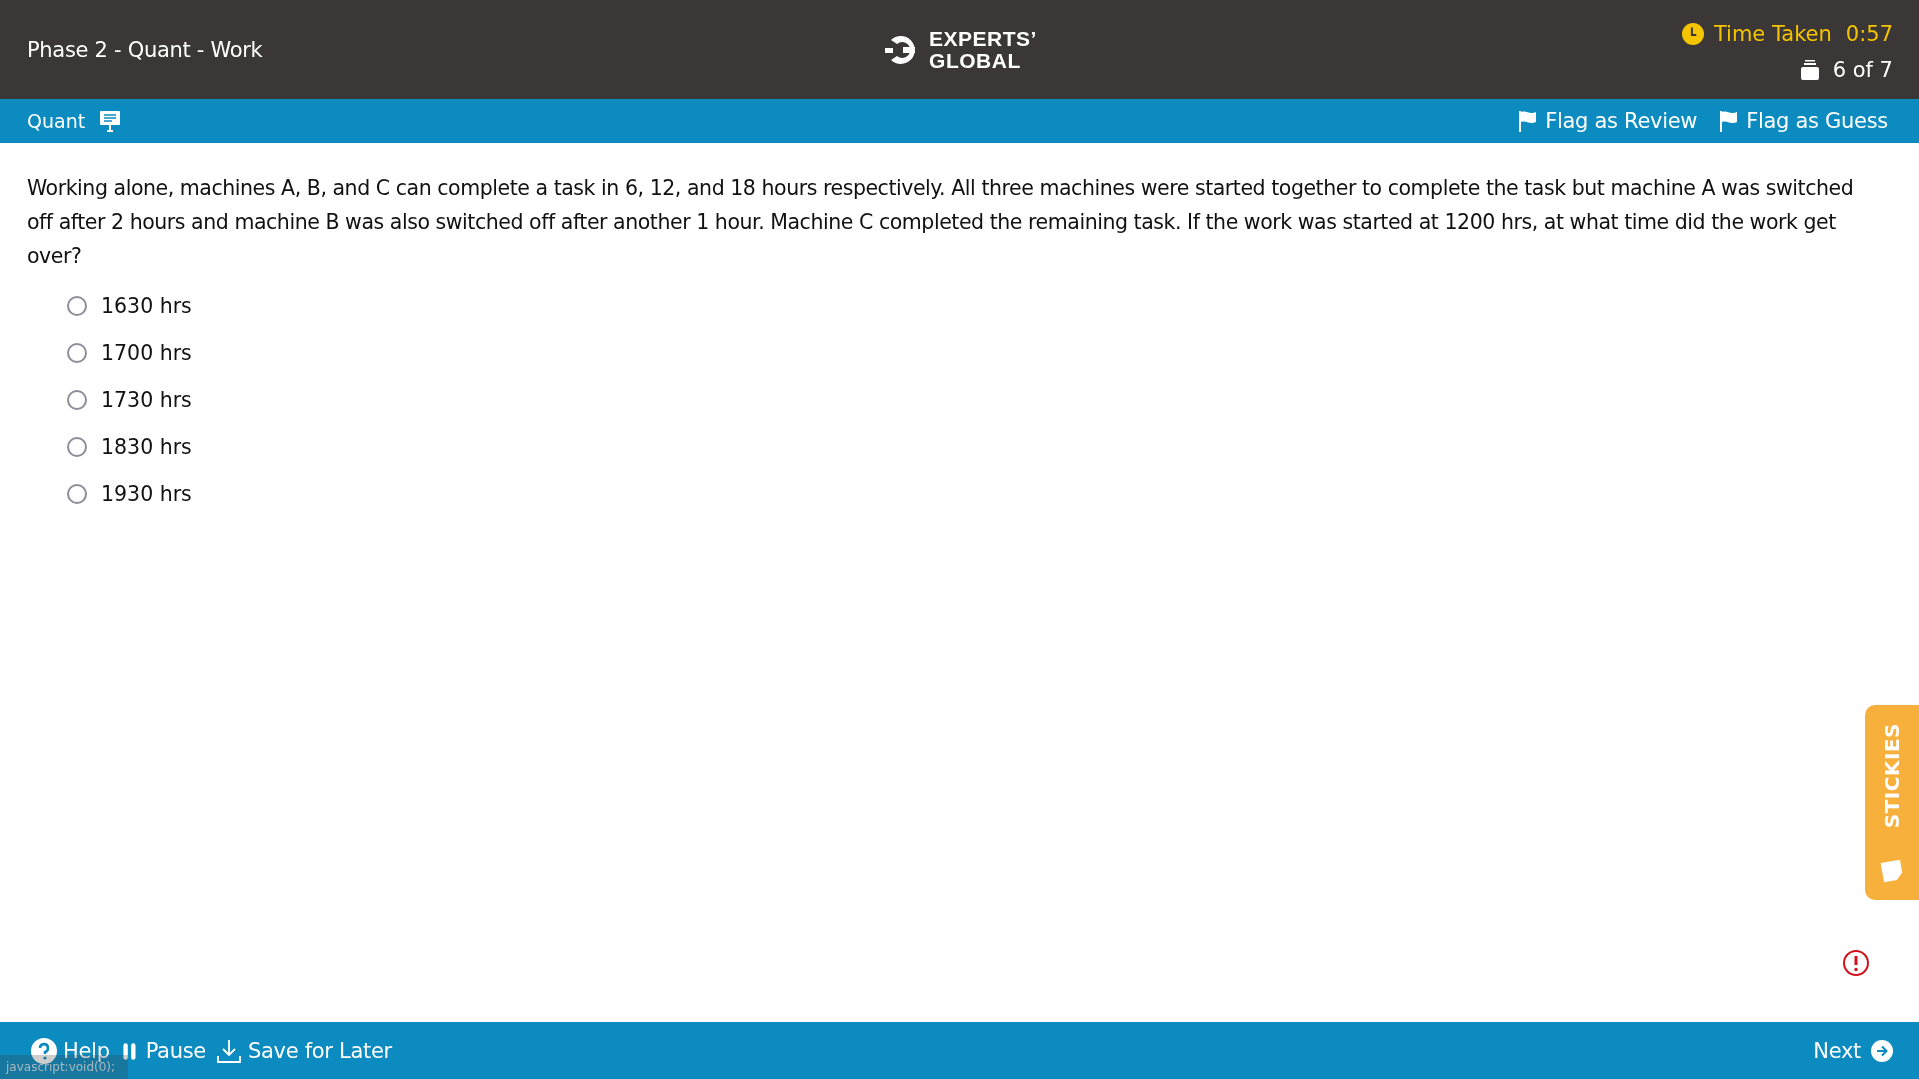 Image resolution: width=1919 pixels, height=1079 pixels. What do you see at coordinates (145, 49) in the screenshot?
I see `test-title: Phase 2 - Quant - Work` at bounding box center [145, 49].